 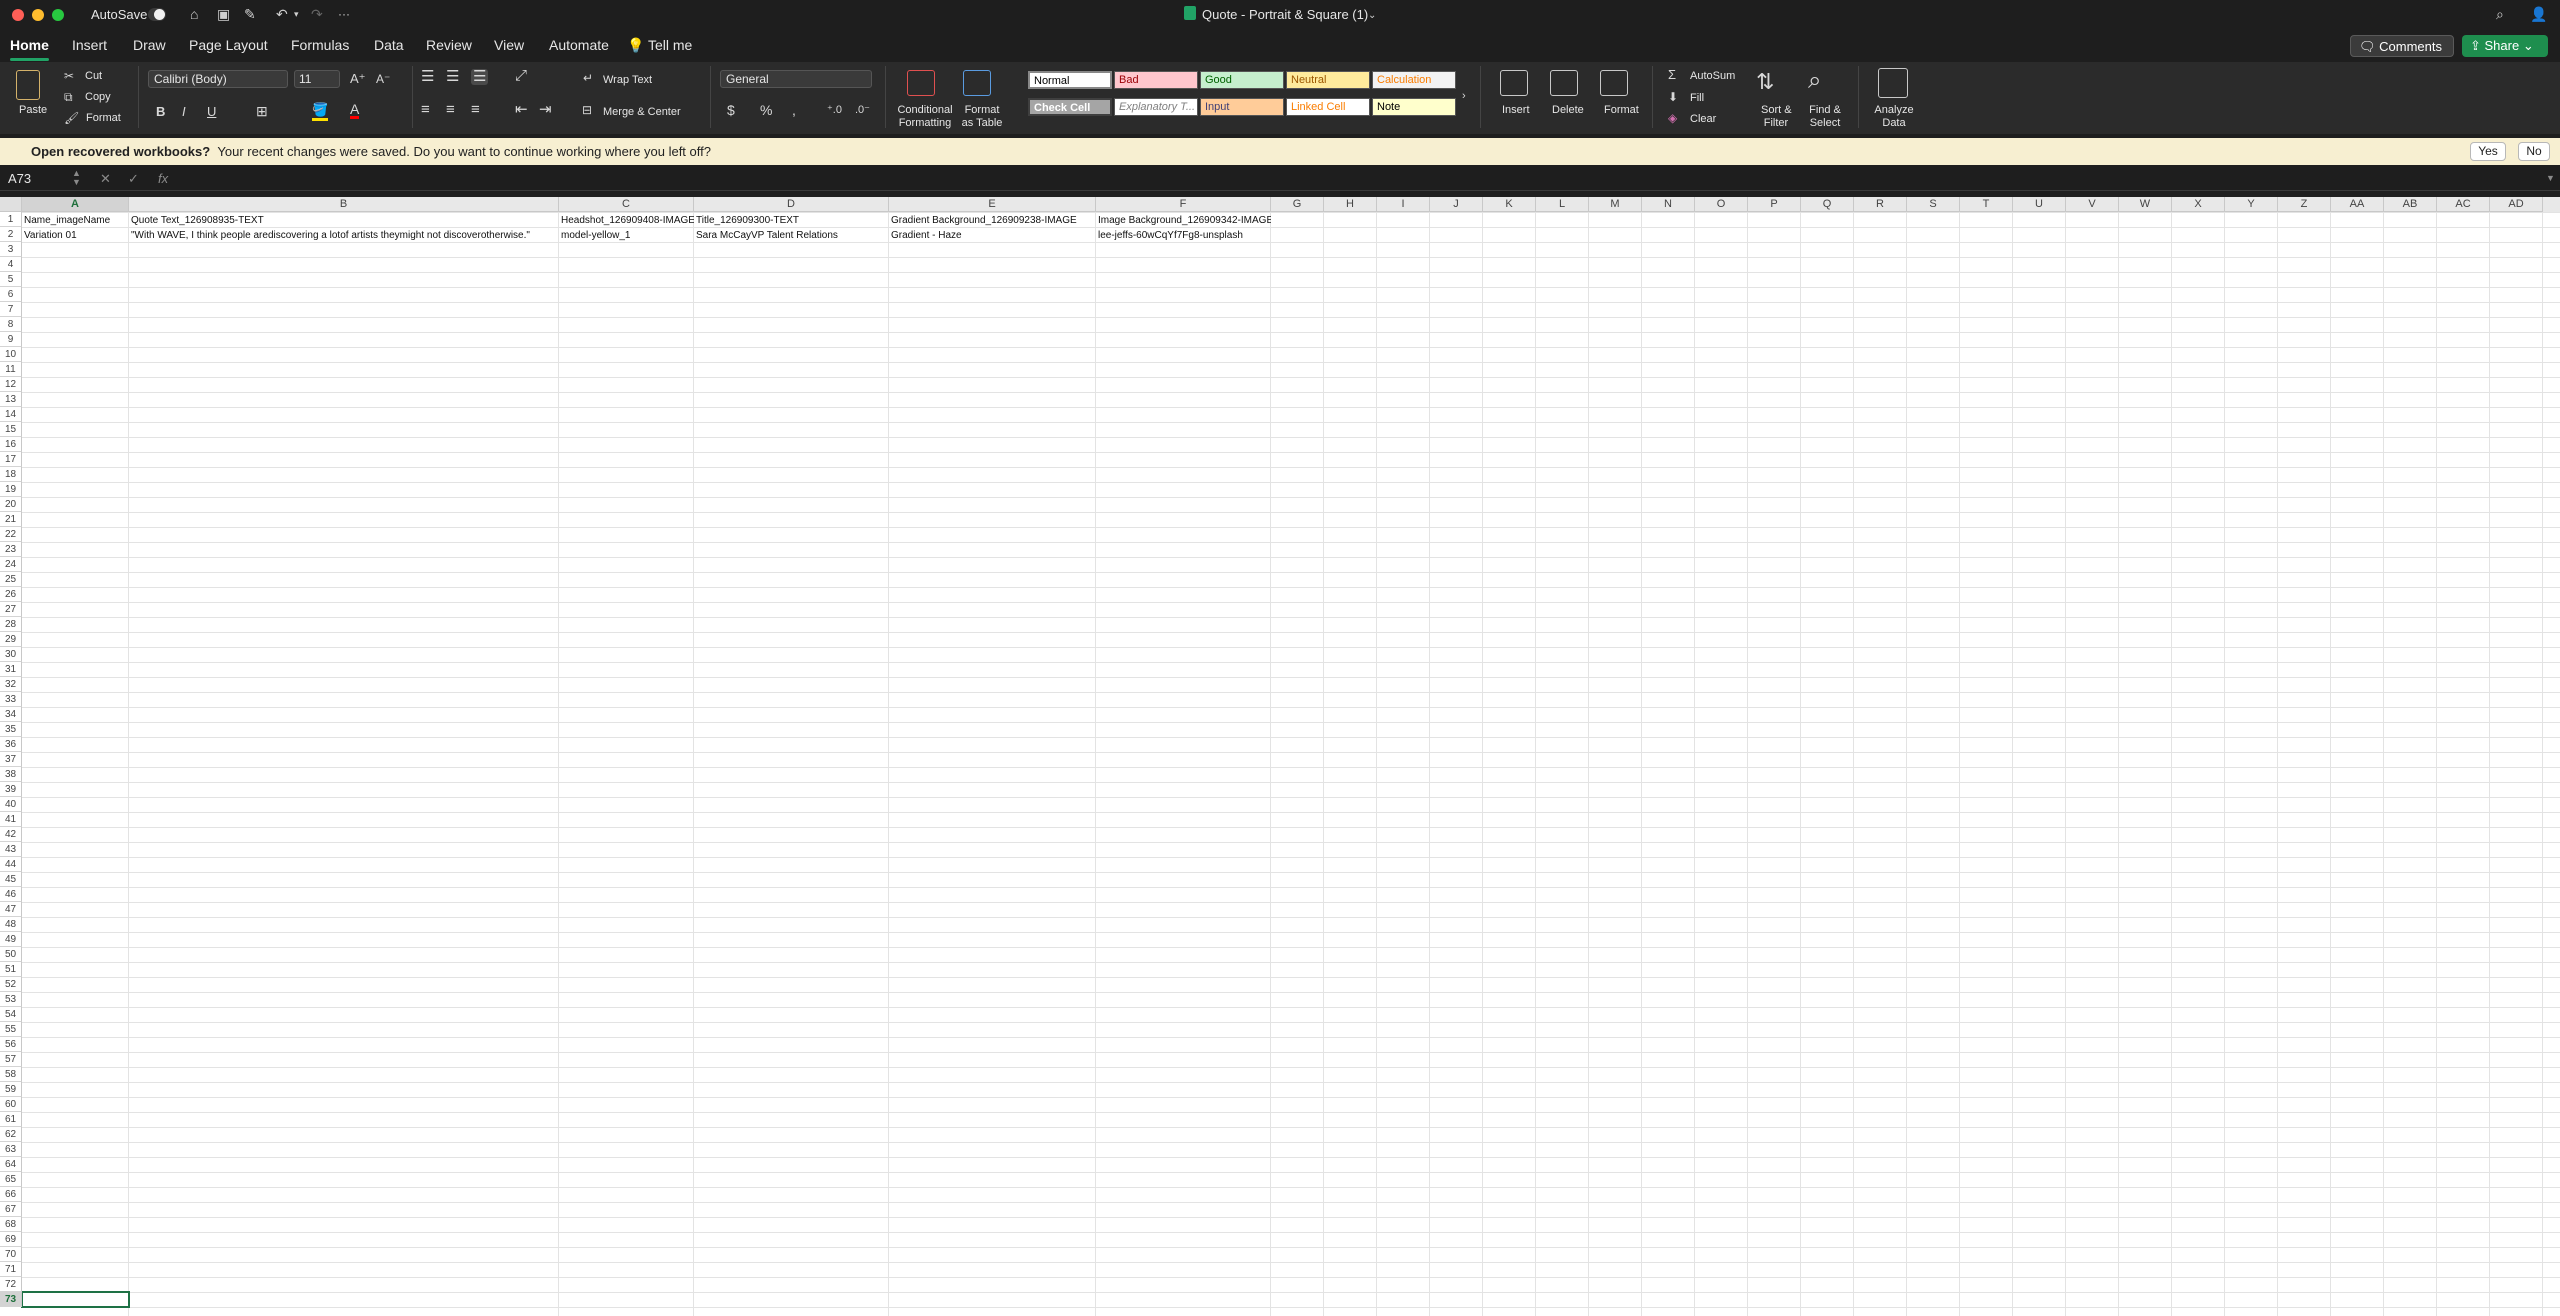 I want to click on row-header-46: 46, so click(x=11, y=894).